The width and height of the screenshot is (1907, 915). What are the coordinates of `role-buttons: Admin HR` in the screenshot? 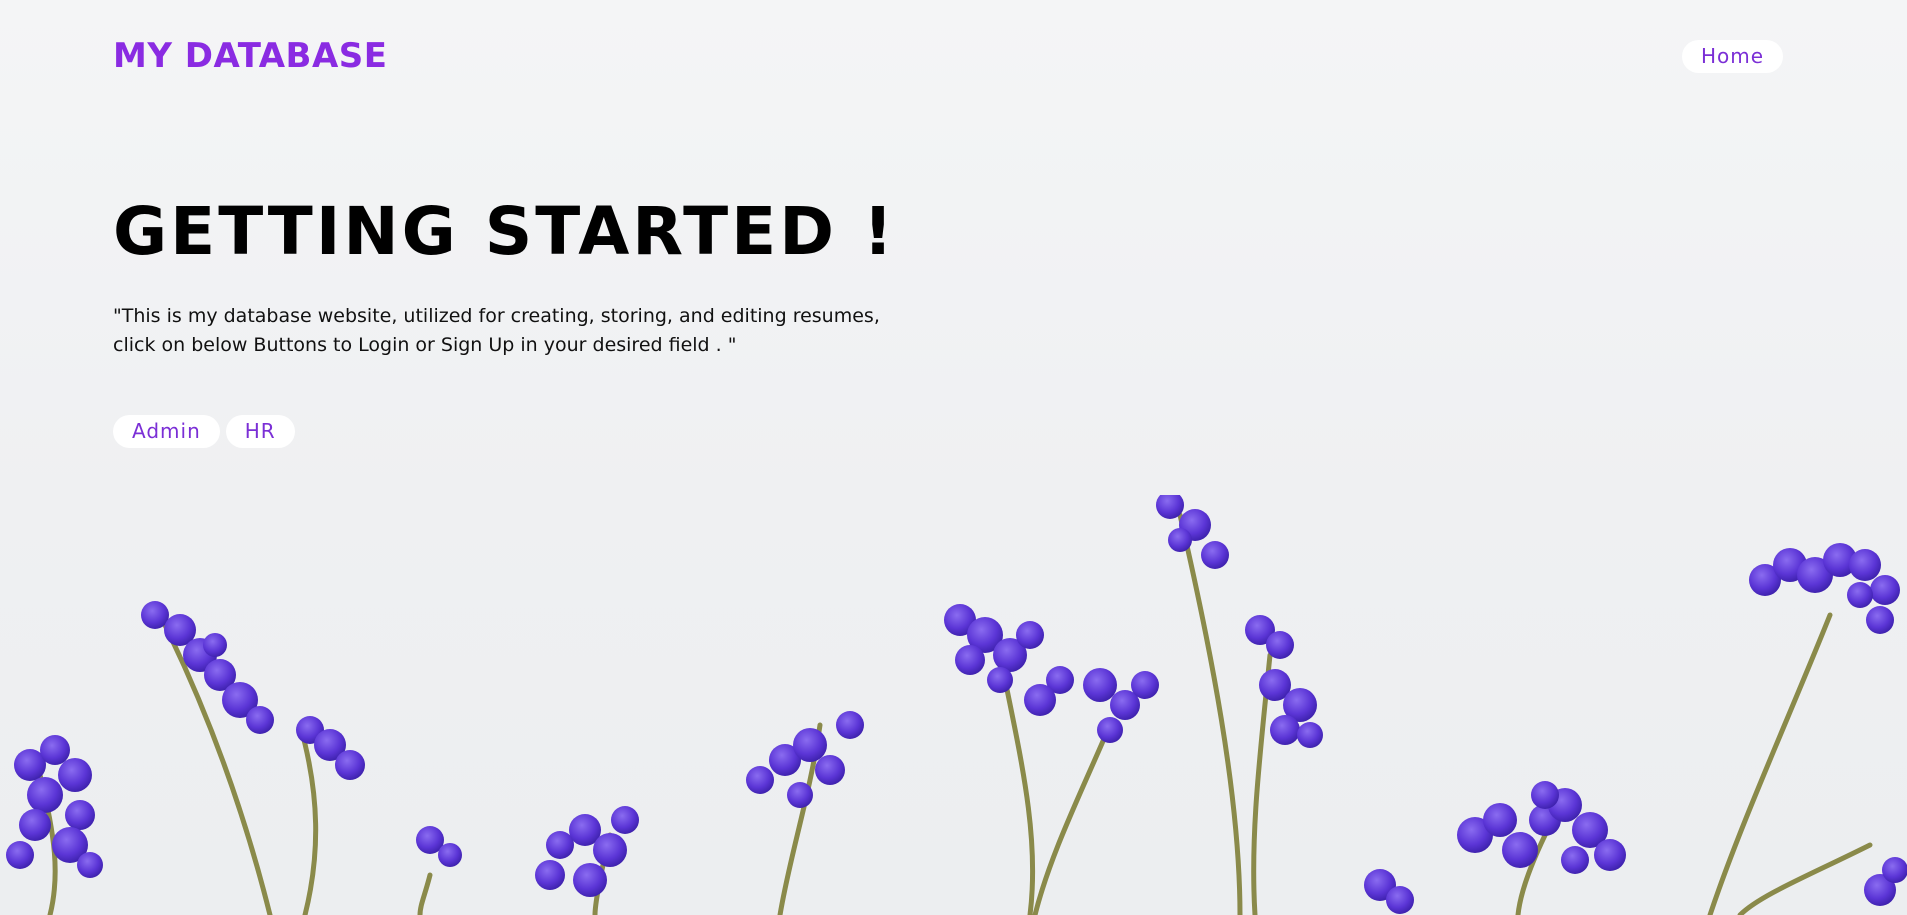 It's located at (204, 431).